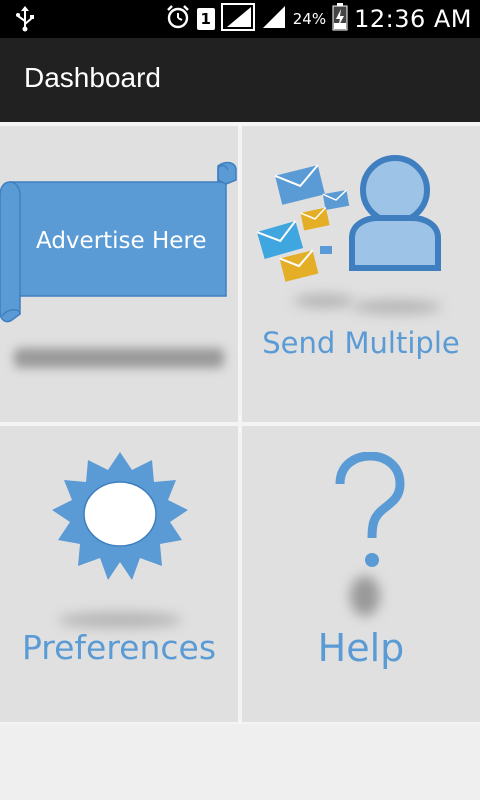 The image size is (480, 800). I want to click on alarm-icon, so click(178, 19).